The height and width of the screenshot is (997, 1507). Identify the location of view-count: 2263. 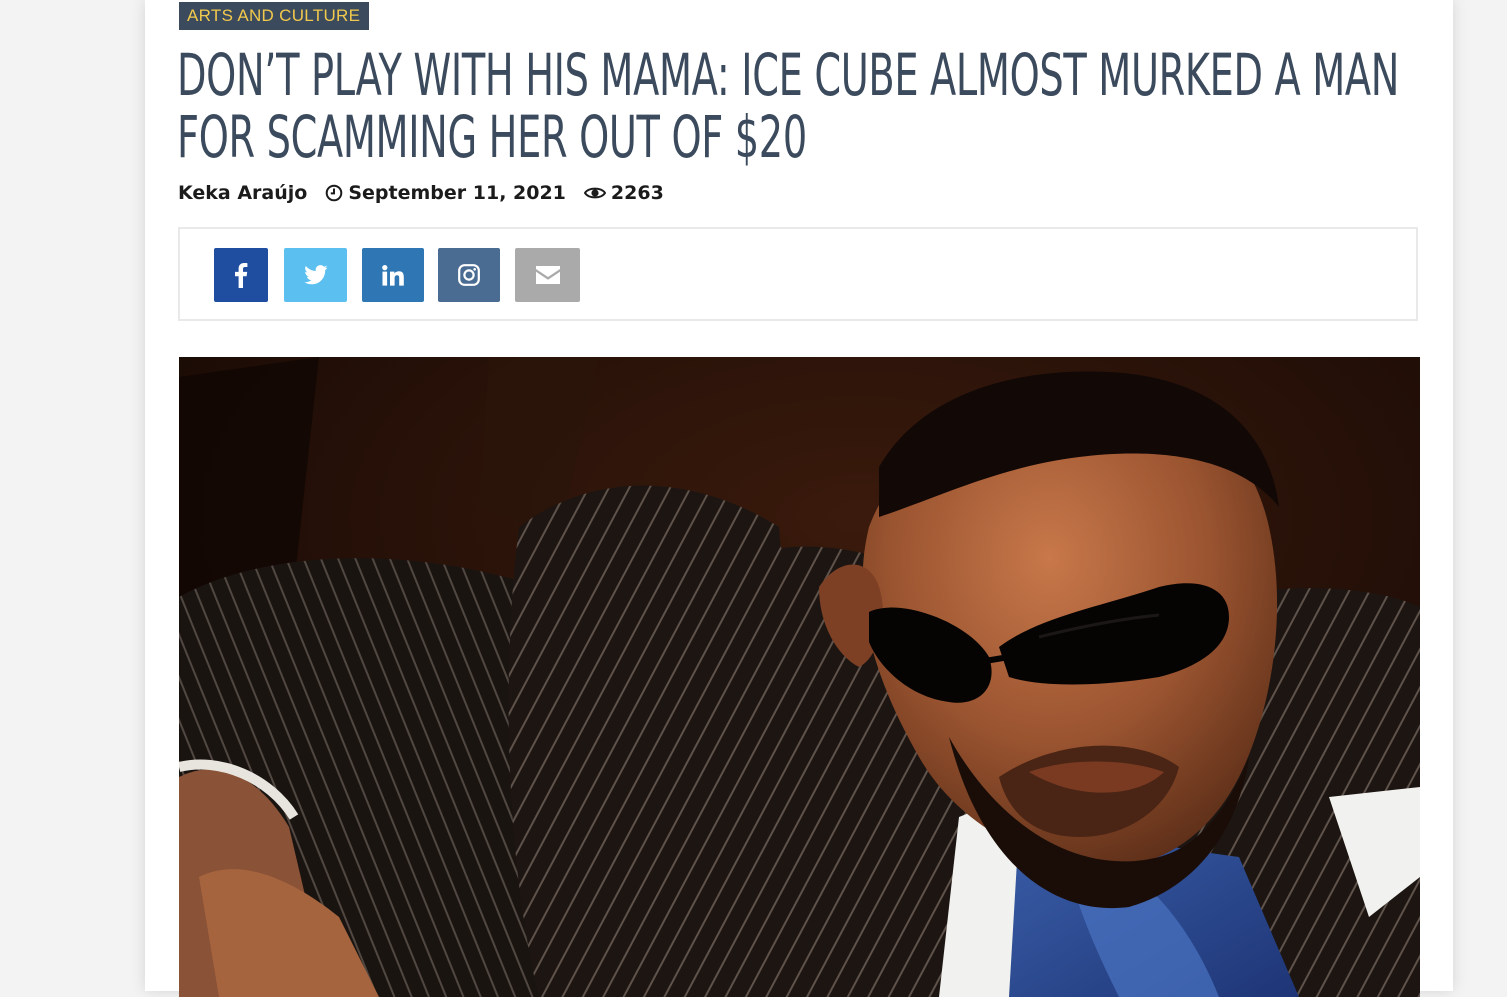
(623, 193).